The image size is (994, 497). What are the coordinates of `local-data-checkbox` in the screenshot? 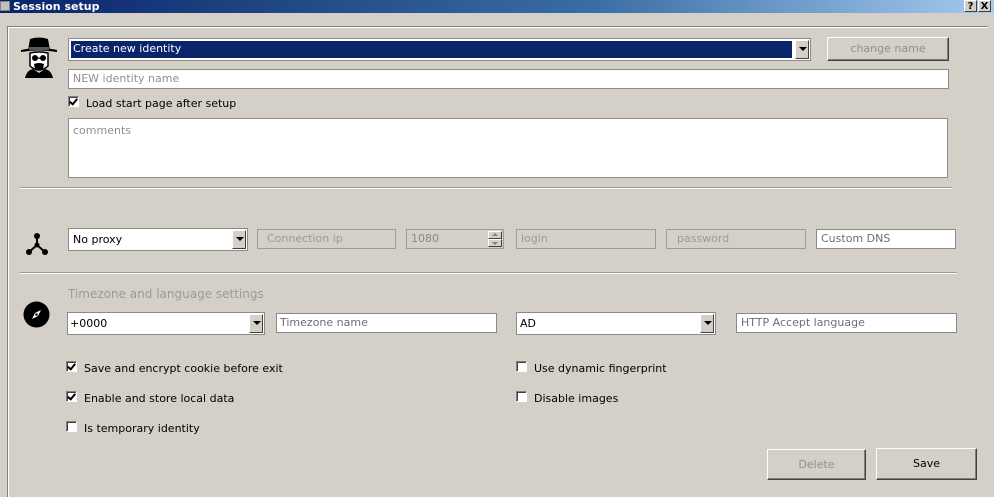 It's located at (71, 396).